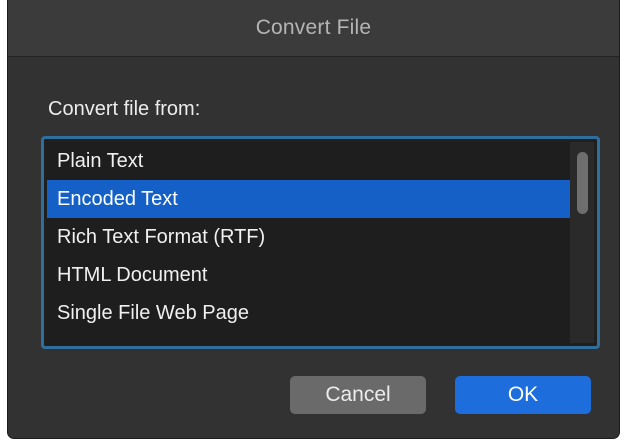  Describe the element at coordinates (582, 242) in the screenshot. I see `list-scrollbar` at that location.